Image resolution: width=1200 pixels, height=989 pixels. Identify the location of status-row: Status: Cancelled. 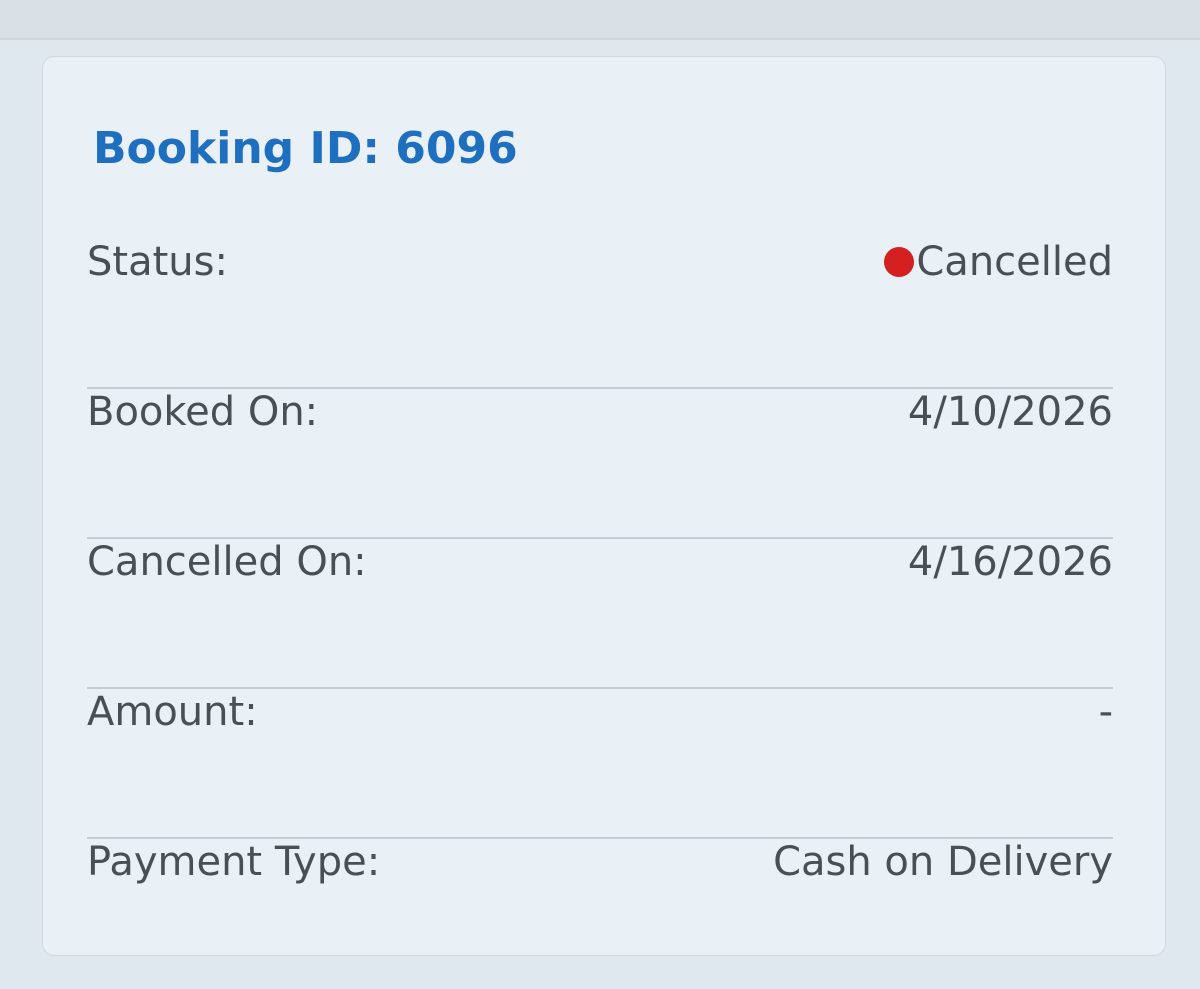
(600, 314).